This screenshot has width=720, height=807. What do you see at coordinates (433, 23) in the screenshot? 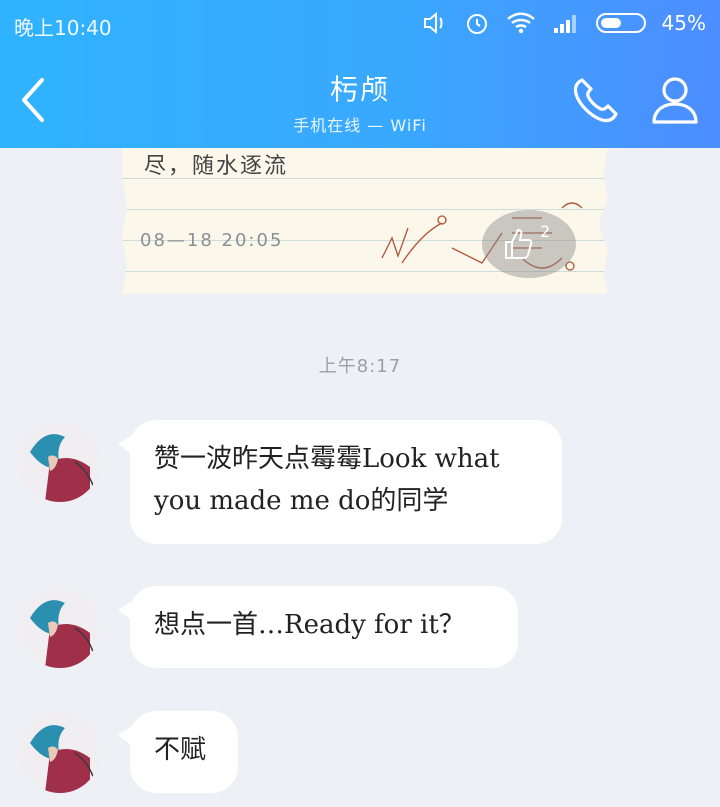
I see `volume-icon` at bounding box center [433, 23].